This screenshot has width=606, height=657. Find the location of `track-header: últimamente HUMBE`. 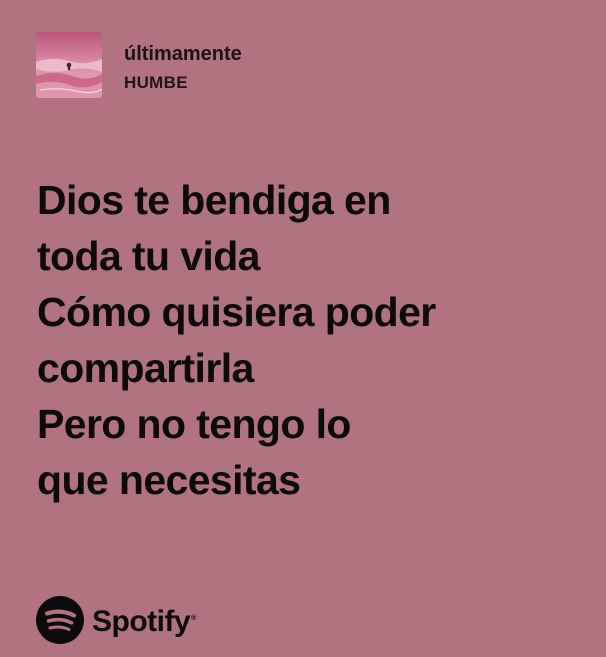

track-header: últimamente HUMBE is located at coordinates (139, 65).